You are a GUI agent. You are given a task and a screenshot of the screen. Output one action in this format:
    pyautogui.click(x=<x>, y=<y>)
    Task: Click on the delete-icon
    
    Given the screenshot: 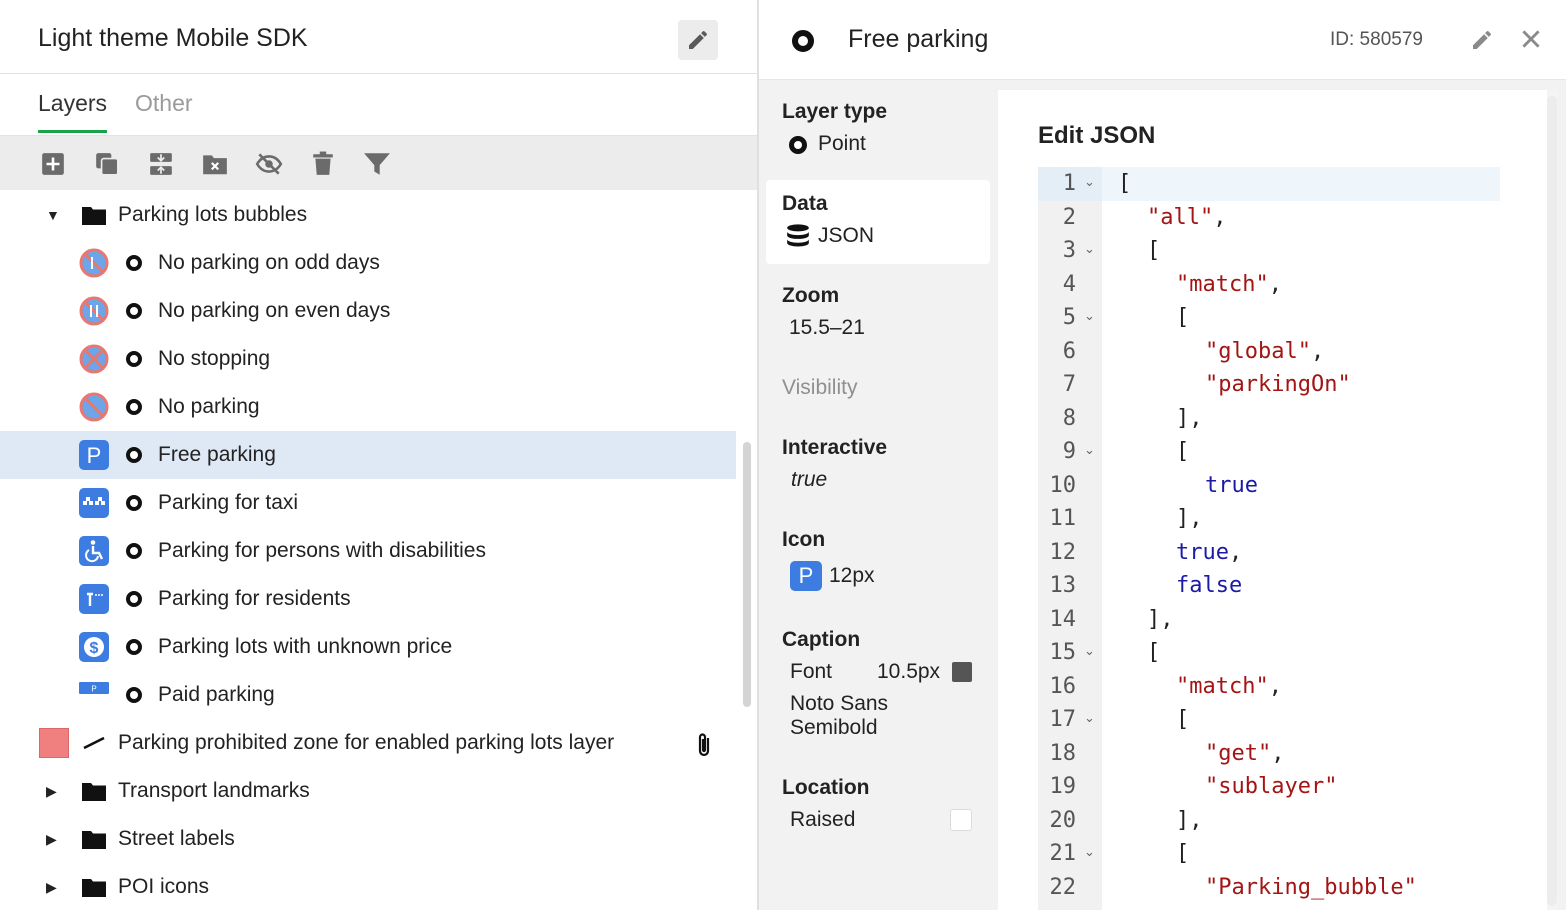 What is the action you would take?
    pyautogui.click(x=323, y=163)
    